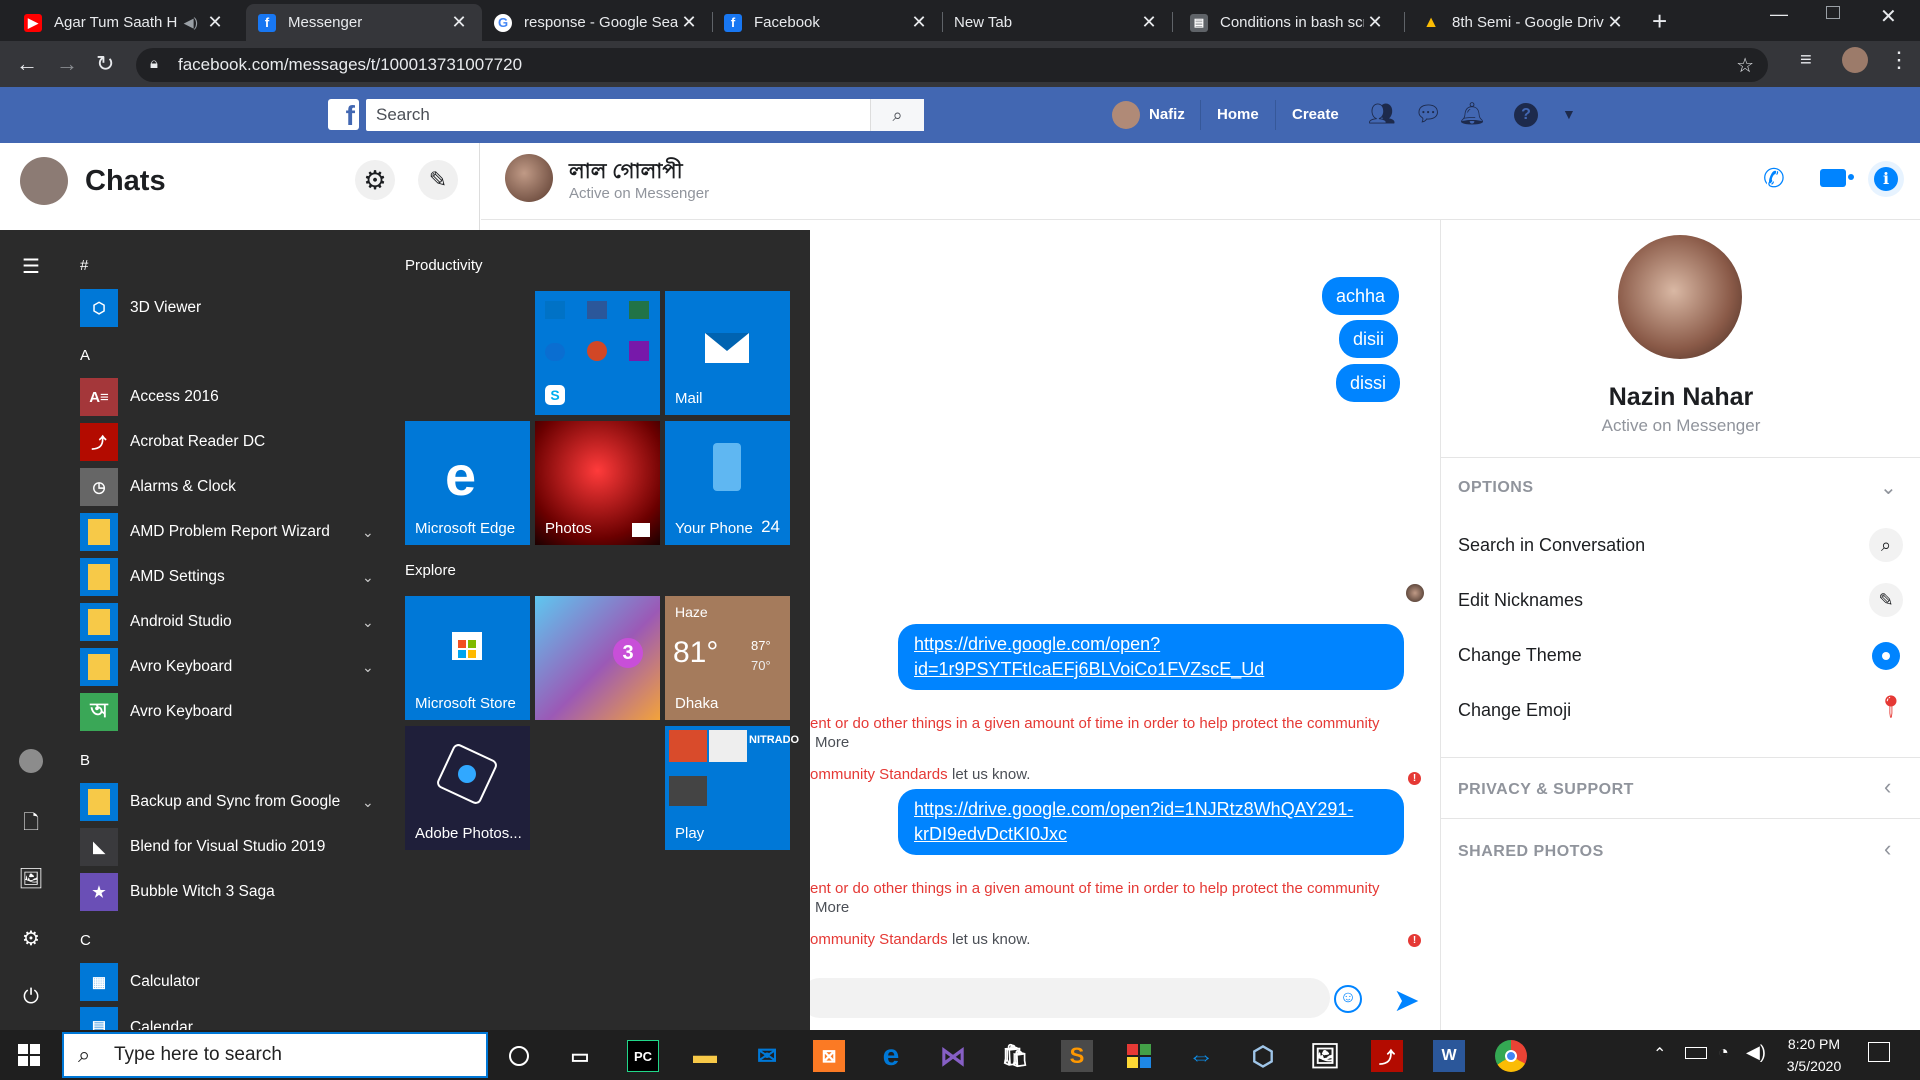 This screenshot has width=1920, height=1080. What do you see at coordinates (1348, 999) in the screenshot?
I see `emoji-icon: ☺` at bounding box center [1348, 999].